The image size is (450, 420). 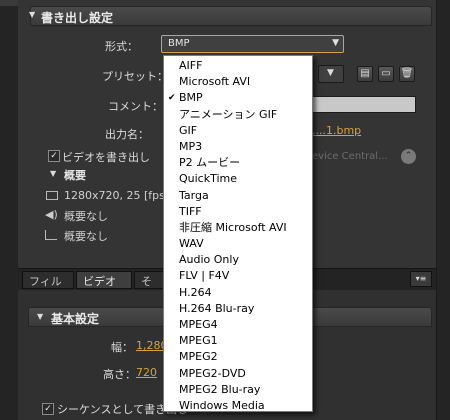 I want to click on trash-icon: 🗑, so click(x=407, y=73).